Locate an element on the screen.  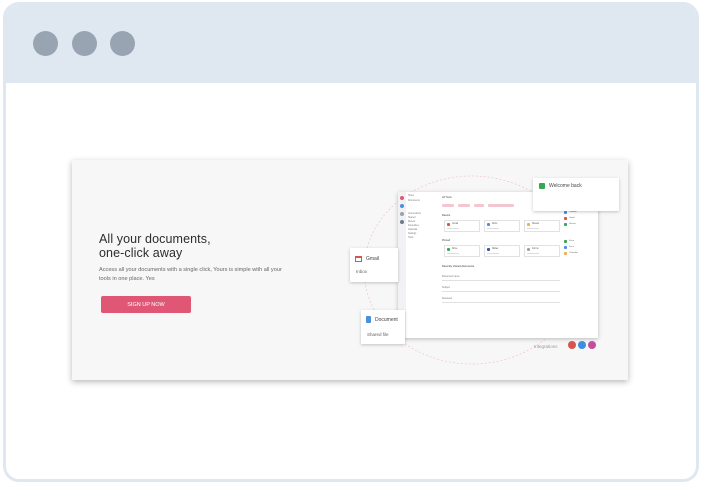
tile-label: Gmail is located at coordinates (455, 224).